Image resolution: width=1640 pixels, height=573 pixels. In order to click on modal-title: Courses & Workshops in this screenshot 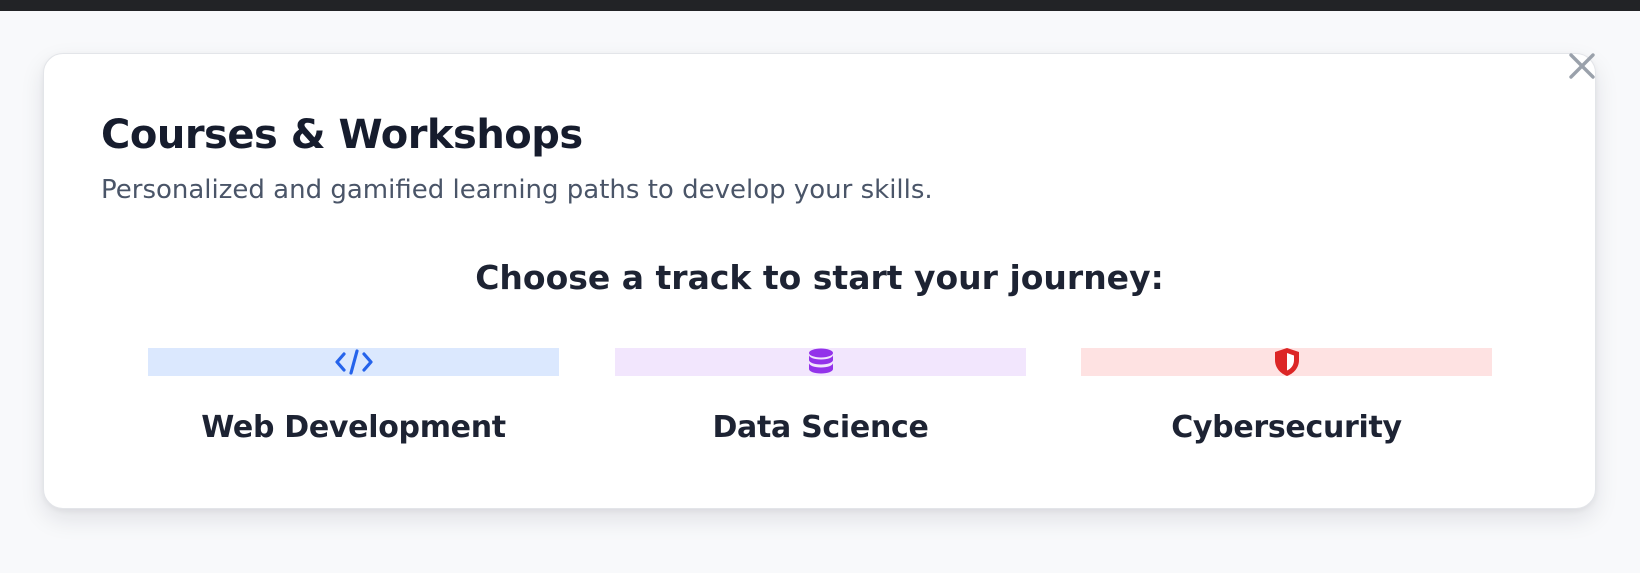, I will do `click(342, 135)`.